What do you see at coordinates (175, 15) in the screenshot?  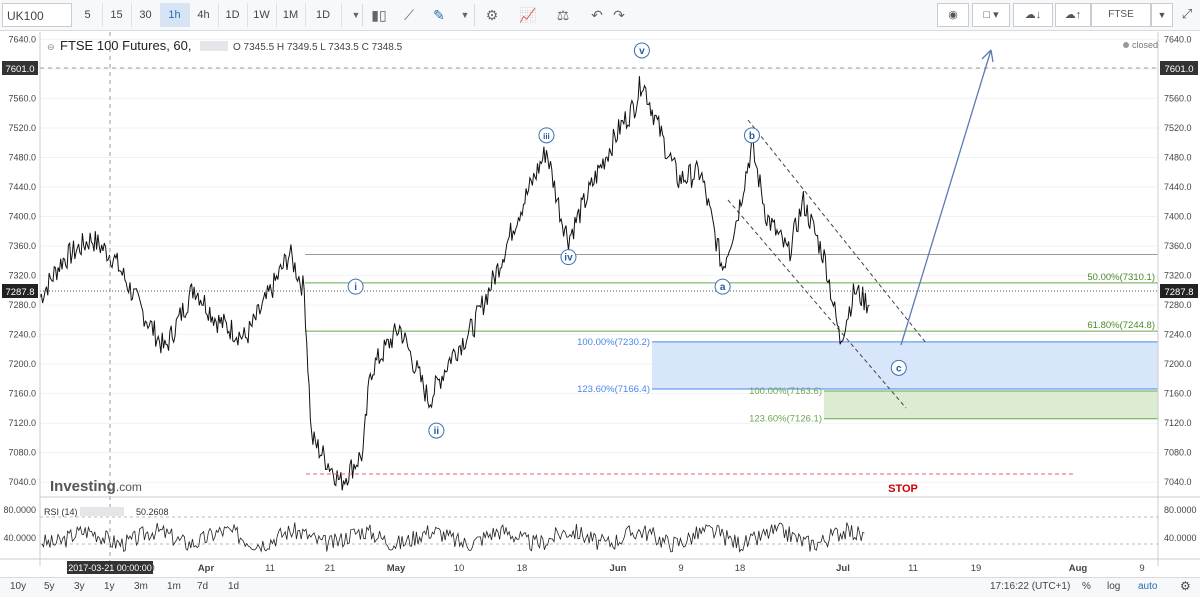 I see `interval-1h: 1h` at bounding box center [175, 15].